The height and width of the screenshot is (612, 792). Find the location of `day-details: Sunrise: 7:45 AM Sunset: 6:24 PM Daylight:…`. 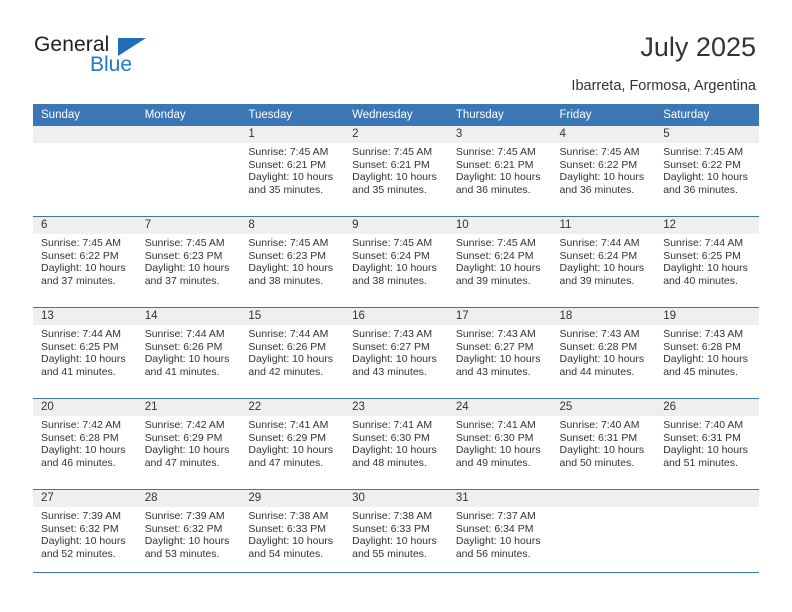

day-details: Sunrise: 7:45 AM Sunset: 6:24 PM Daylight:… is located at coordinates (396, 260).